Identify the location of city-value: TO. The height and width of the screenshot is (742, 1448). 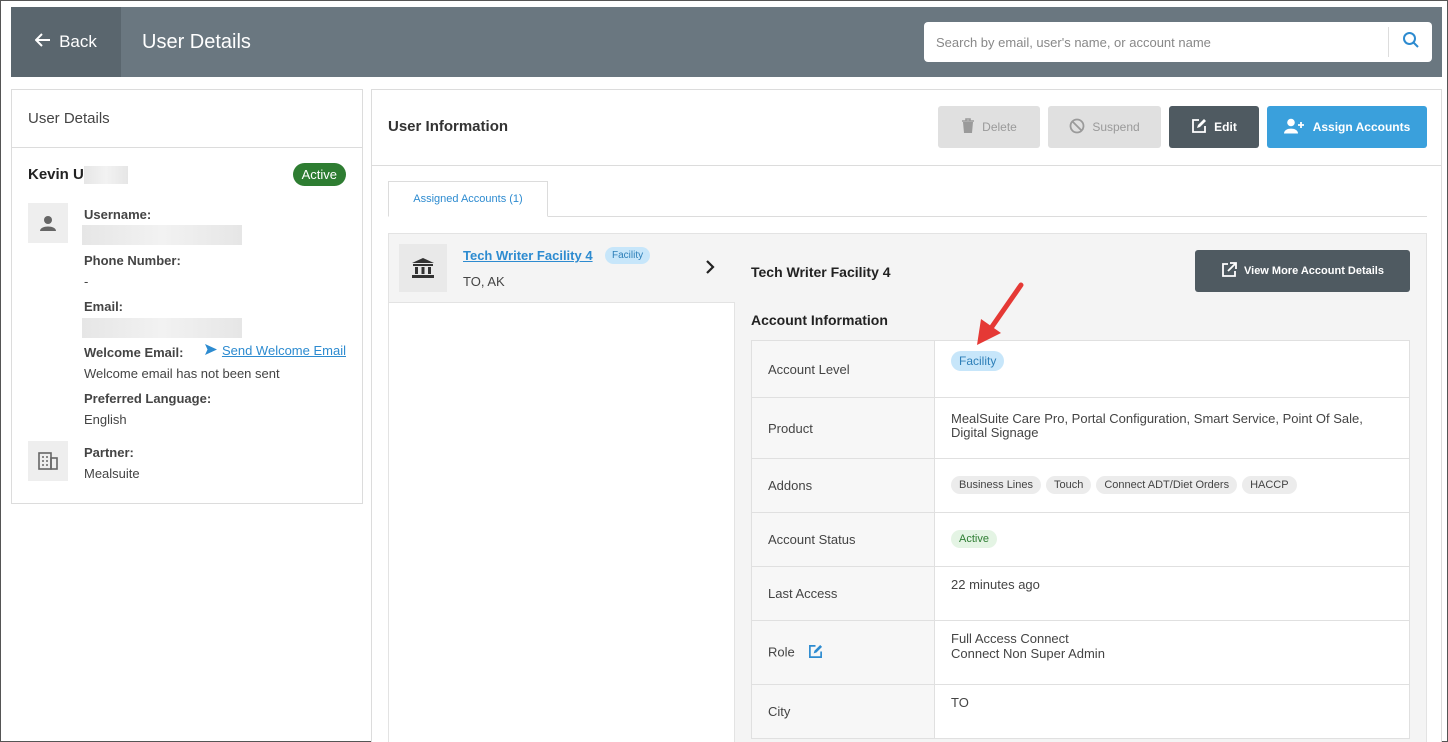
(1172, 711).